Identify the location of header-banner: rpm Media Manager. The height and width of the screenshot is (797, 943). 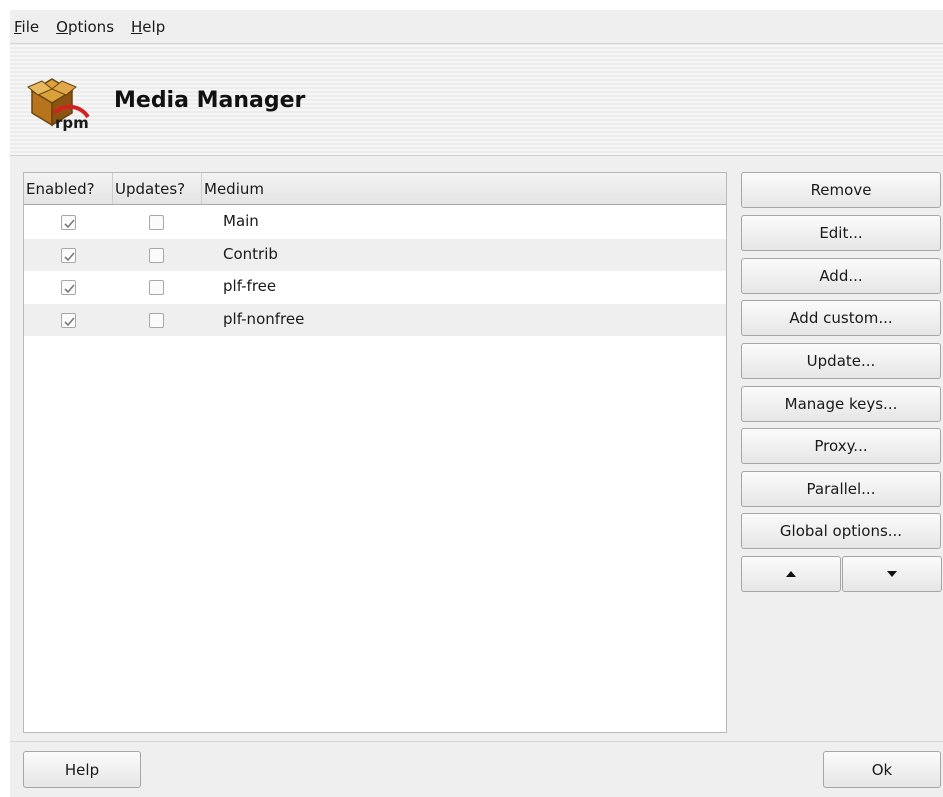
(476, 100).